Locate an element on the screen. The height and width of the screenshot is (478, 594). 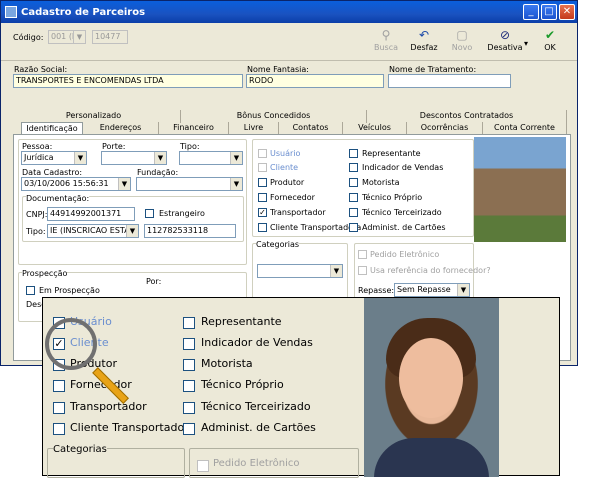
cliente-transportadora-label: Cliente Transportadora is located at coordinates (316, 227).